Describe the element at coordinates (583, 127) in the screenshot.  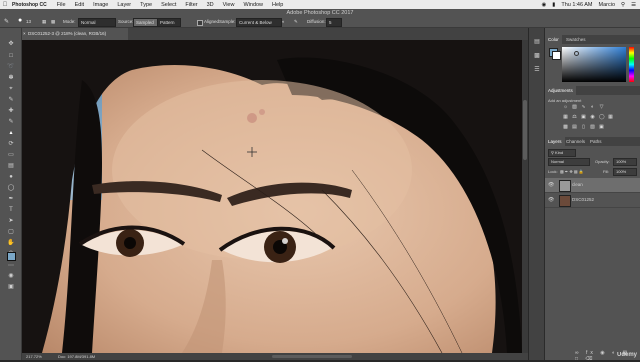
I see `threshold-icon: ▯` at that location.